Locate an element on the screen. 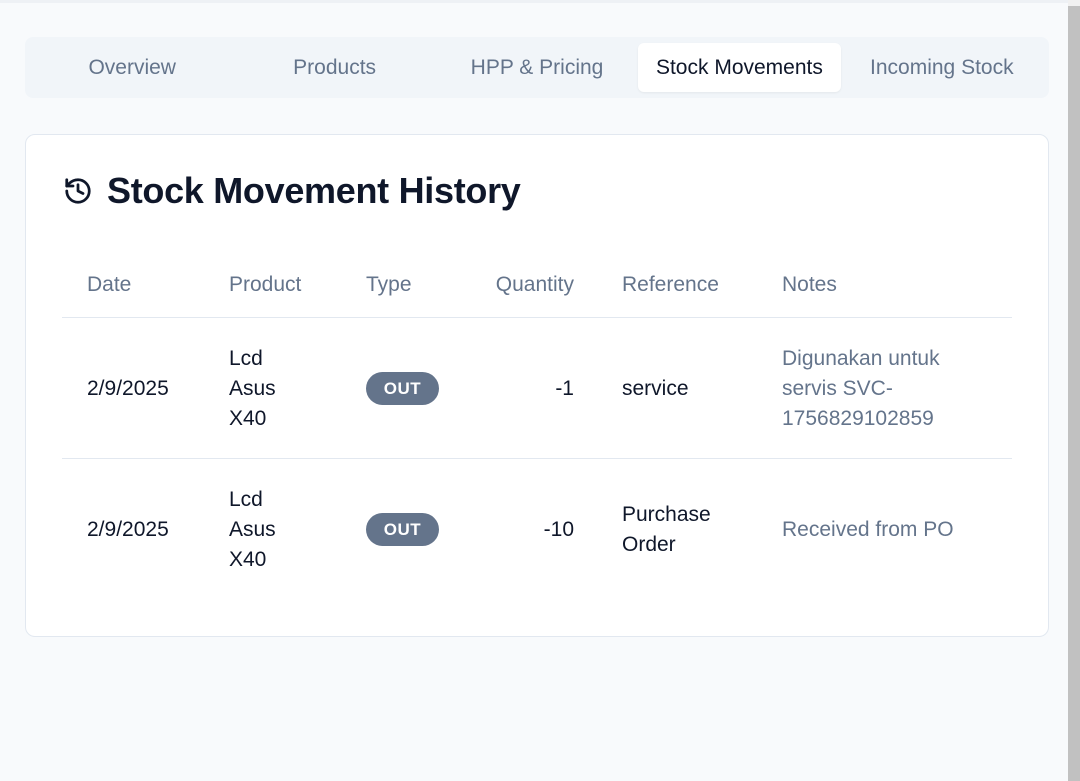 The image size is (1080, 781). card-header: Stock Movement History is located at coordinates (292, 191).